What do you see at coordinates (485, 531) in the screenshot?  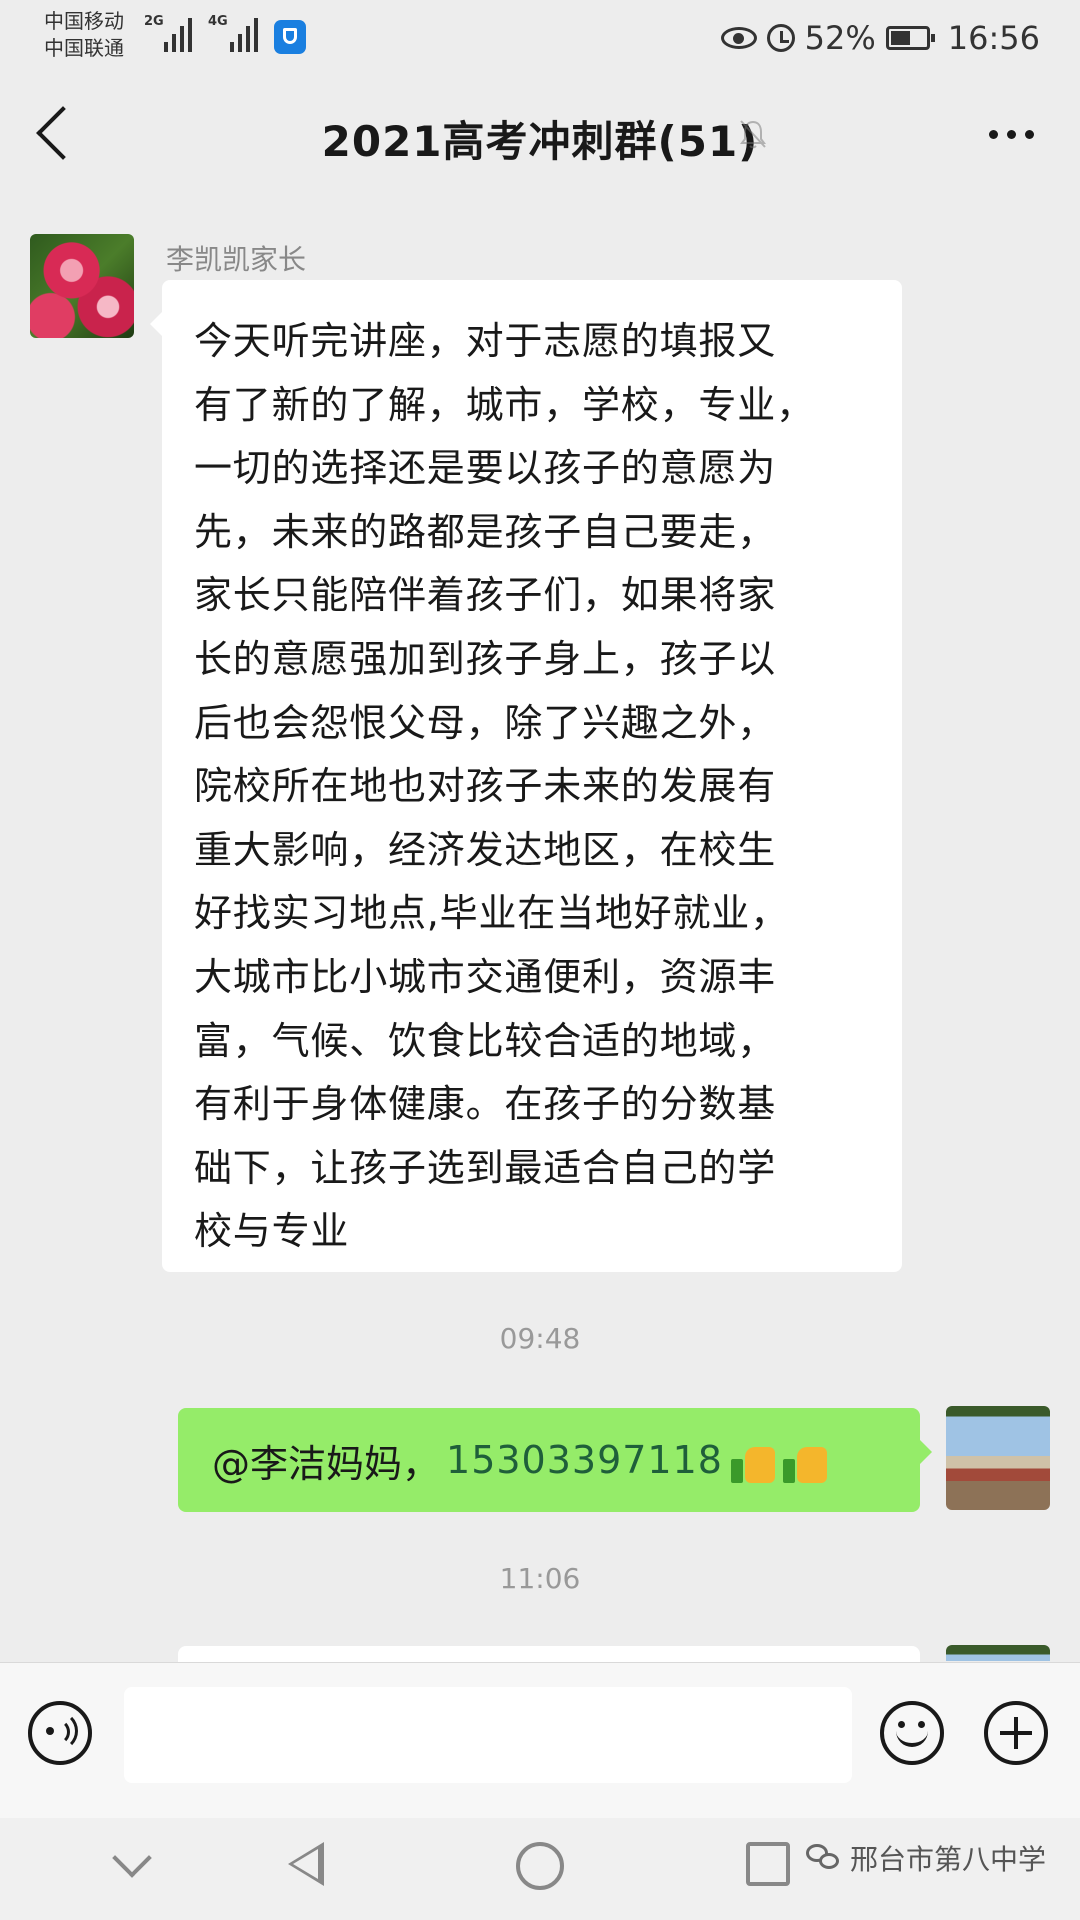 I see `message-line: 先，未来的路都是孩子自己要走，` at bounding box center [485, 531].